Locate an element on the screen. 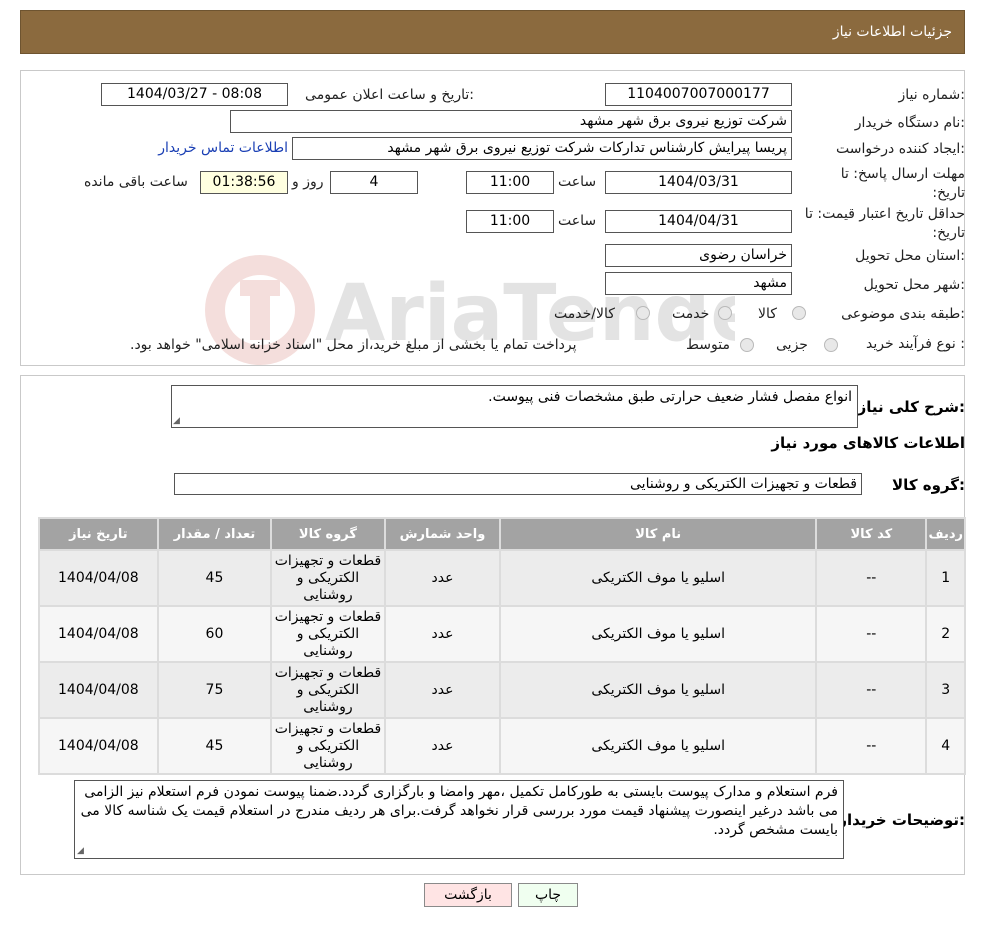 This screenshot has height=928, width=985. col-unit: واحد شمارش is located at coordinates (442, 534).